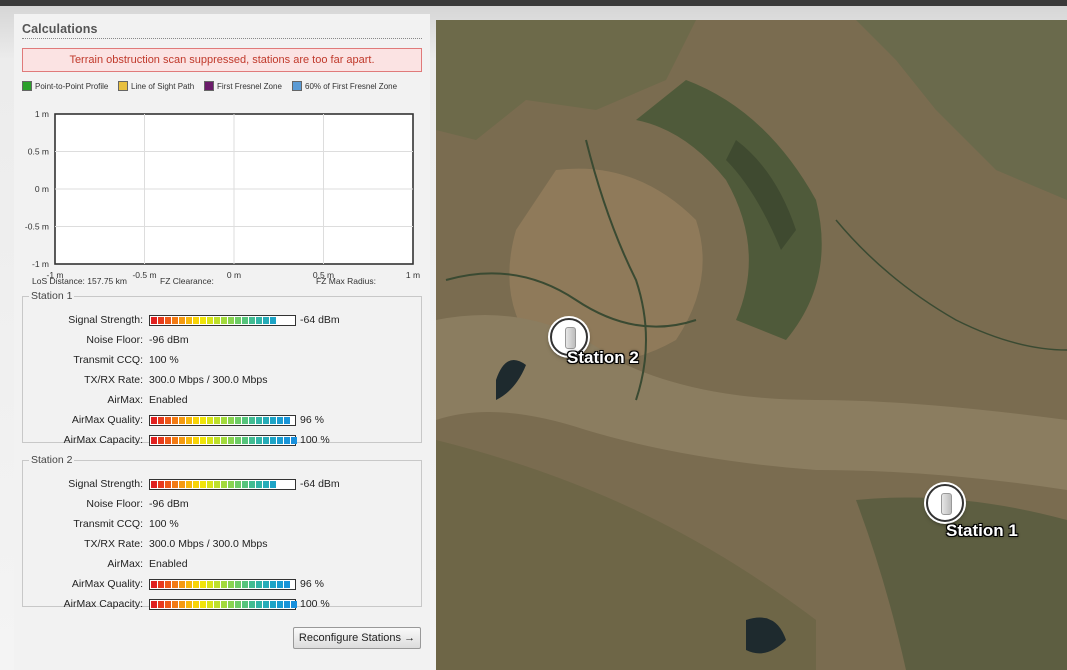 Image resolution: width=1067 pixels, height=670 pixels. I want to click on noise-floor-value: -96 dBm, so click(169, 340).